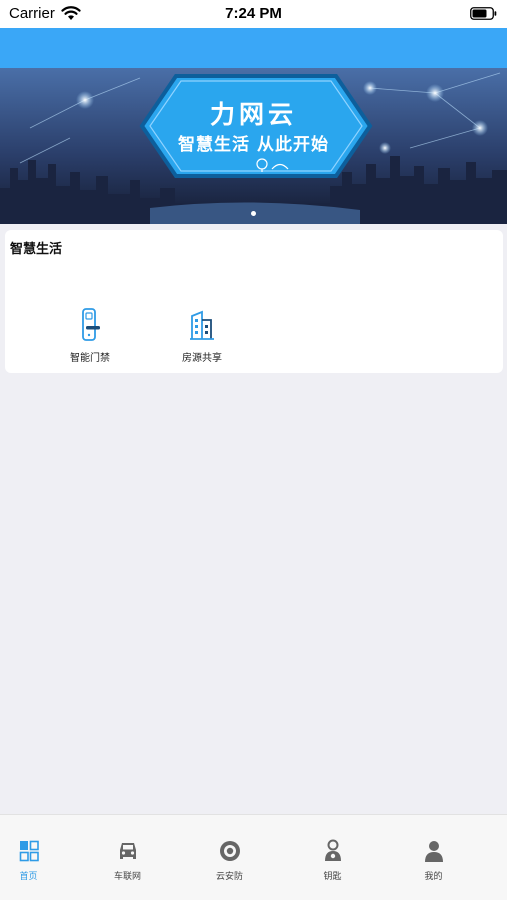  What do you see at coordinates (28, 877) in the screenshot?
I see `tab-home-label: 首页` at bounding box center [28, 877].